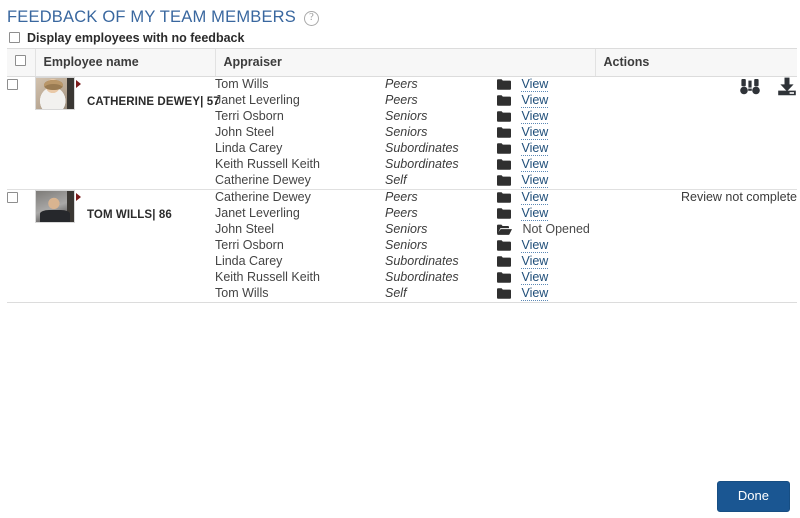  What do you see at coordinates (129, 215) in the screenshot?
I see `employee-name: TOM WILLS| 86` at bounding box center [129, 215].